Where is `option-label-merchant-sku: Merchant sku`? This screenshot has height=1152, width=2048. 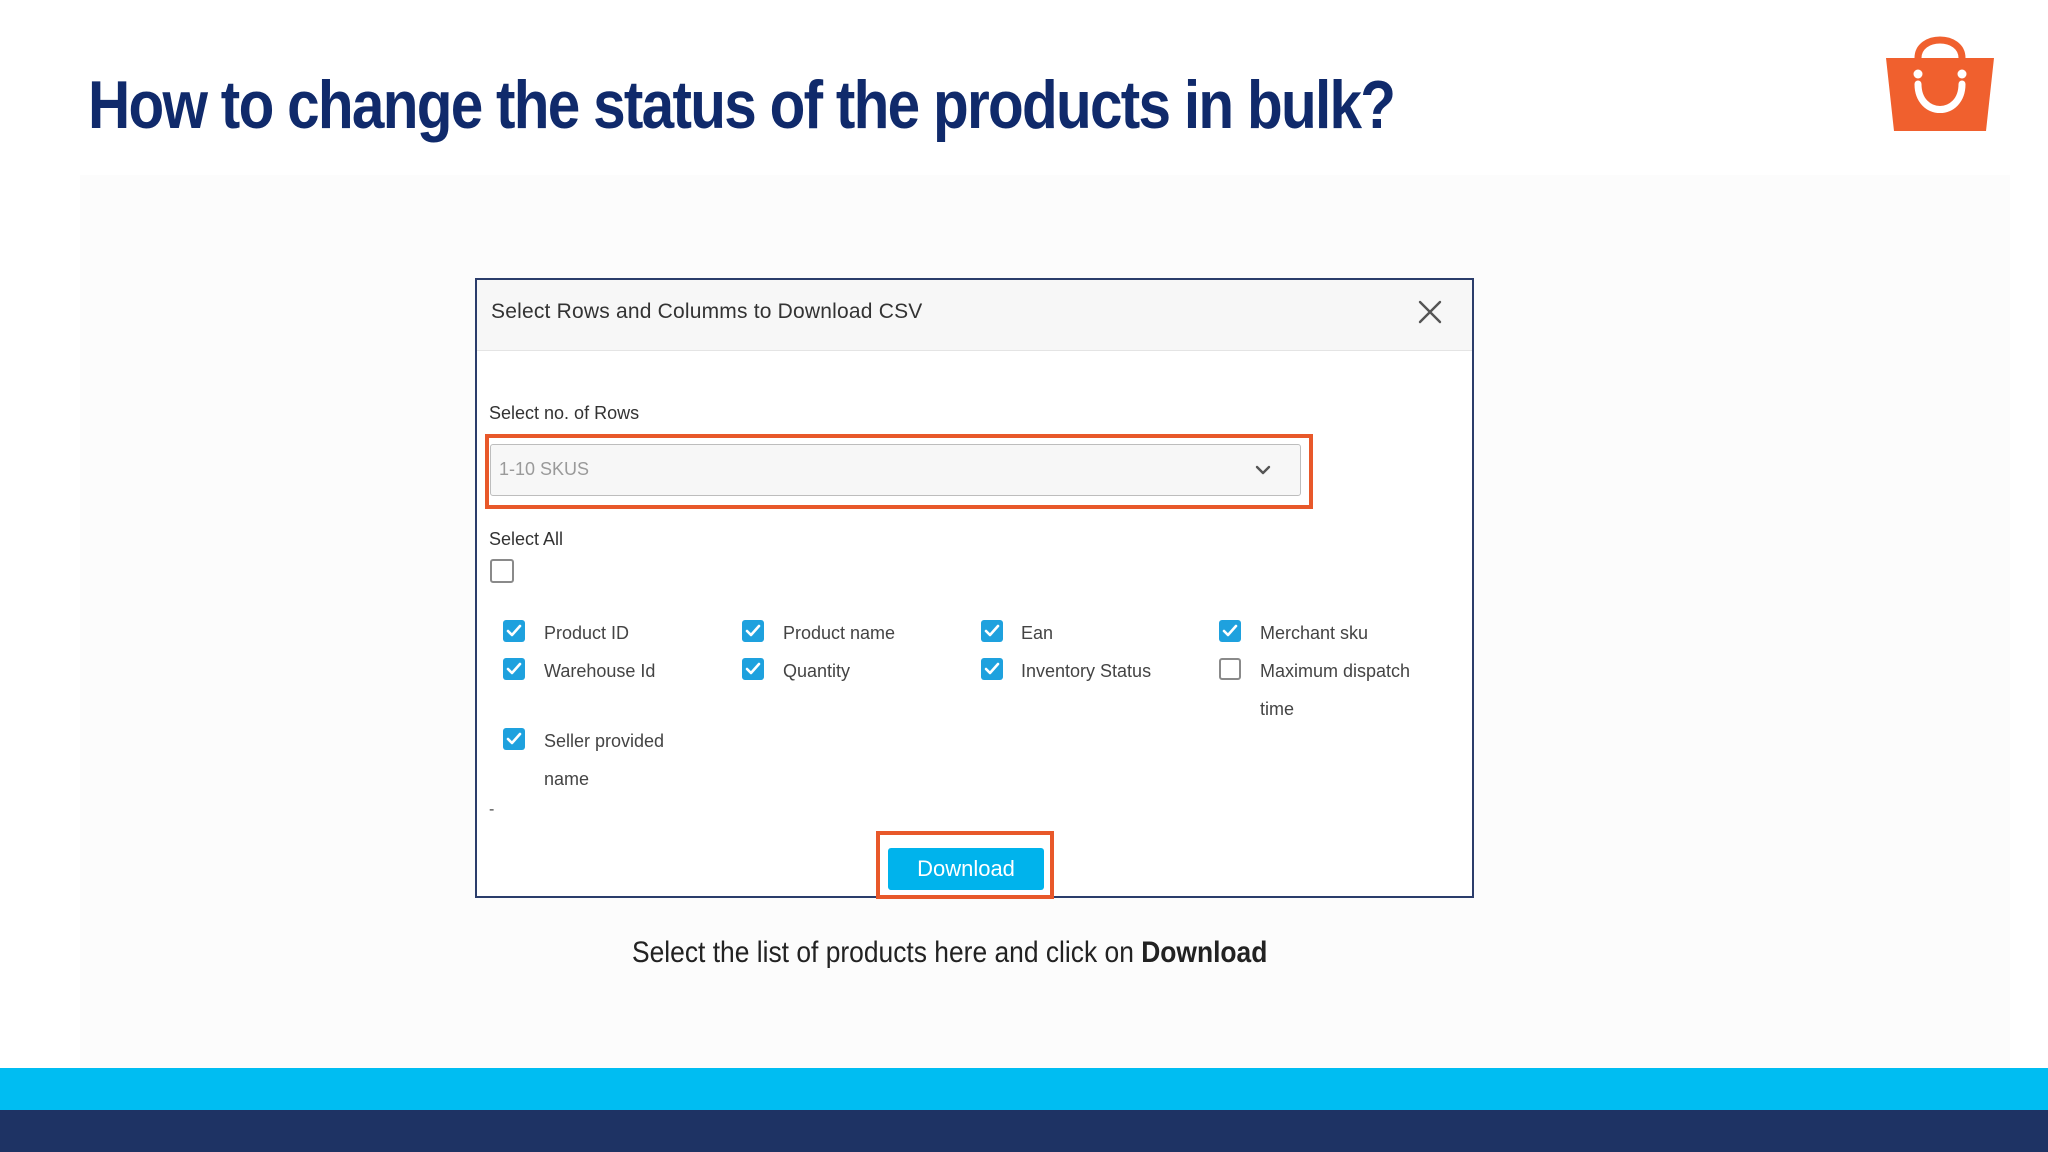
option-label-merchant-sku: Merchant sku is located at coordinates (1314, 633).